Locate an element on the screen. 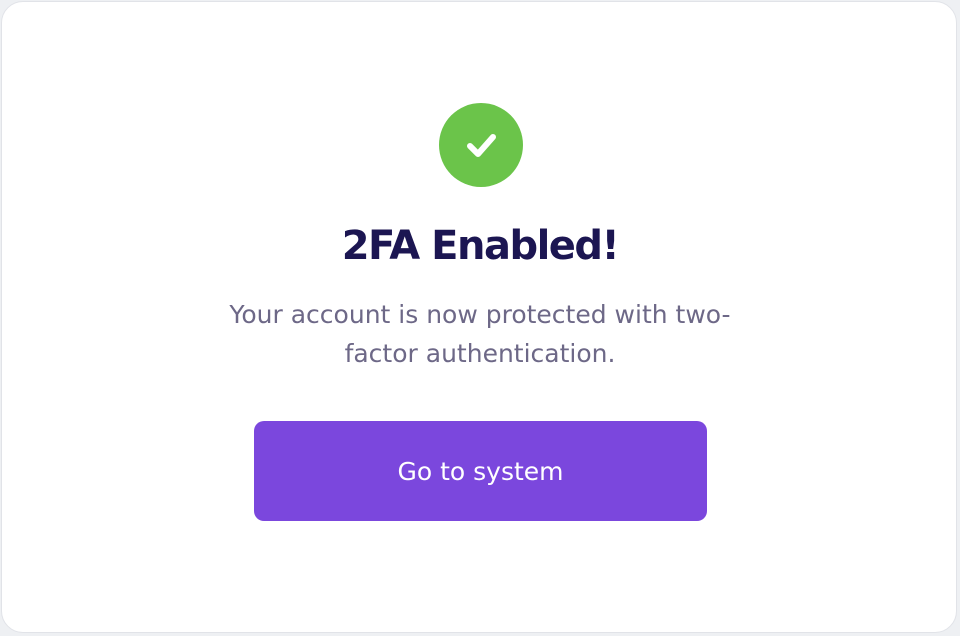 The height and width of the screenshot is (636, 960). dialog-title: 2FA Enabled! is located at coordinates (480, 246).